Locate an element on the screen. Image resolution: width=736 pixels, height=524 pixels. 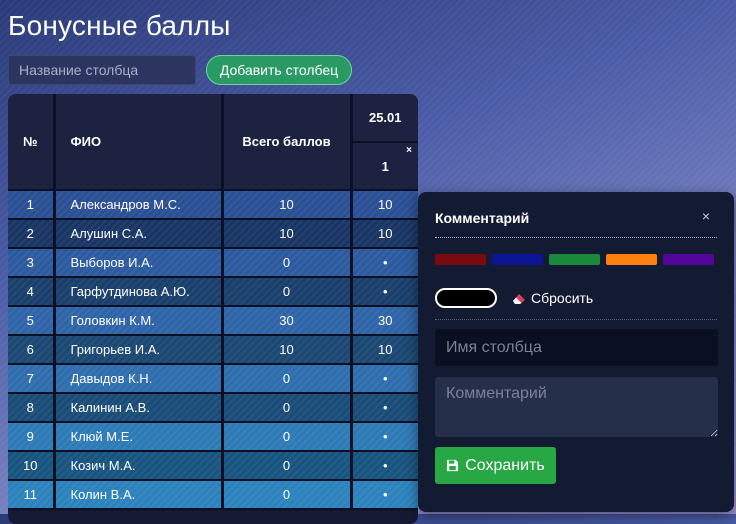
color-picker is located at coordinates (466, 298).